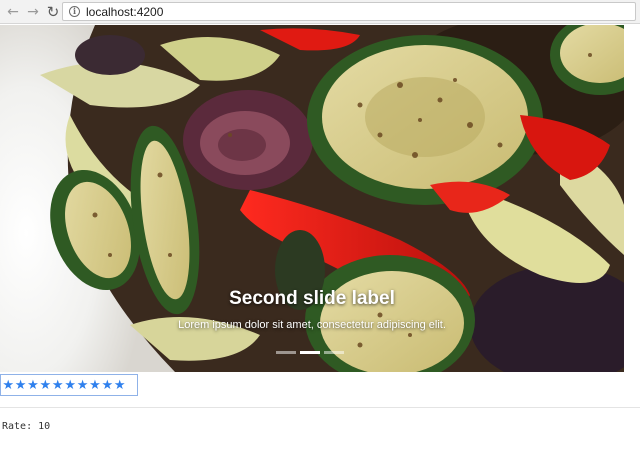  Describe the element at coordinates (125, 11) in the screenshot. I see `url-text: localhost:4200` at that location.